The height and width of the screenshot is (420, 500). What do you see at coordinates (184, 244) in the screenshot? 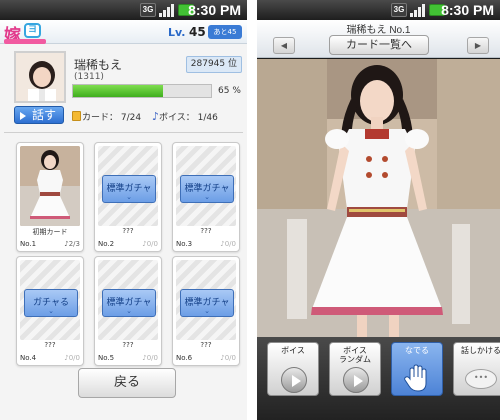
I see `card-number: No.3` at bounding box center [184, 244].